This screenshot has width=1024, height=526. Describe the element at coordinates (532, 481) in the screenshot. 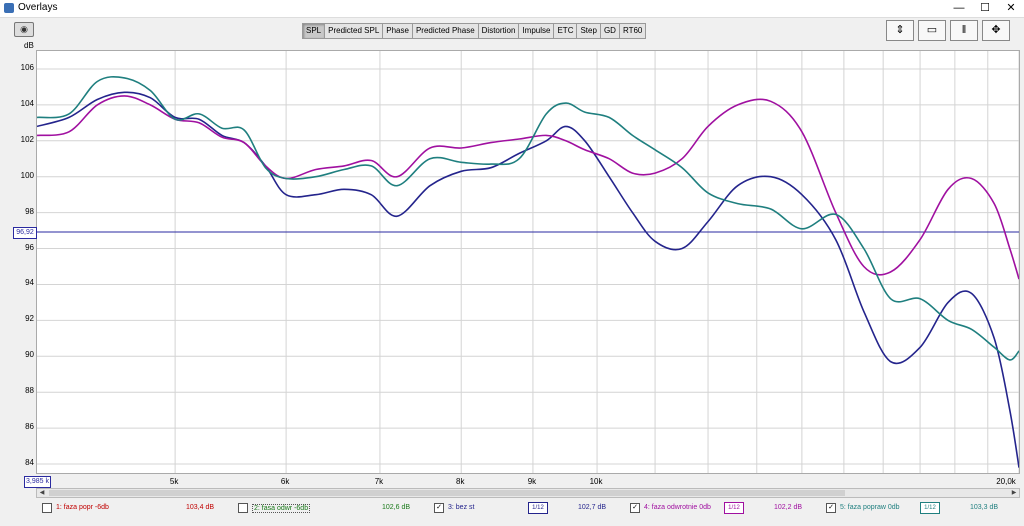

I see `x-tick-label: 9k` at that location.